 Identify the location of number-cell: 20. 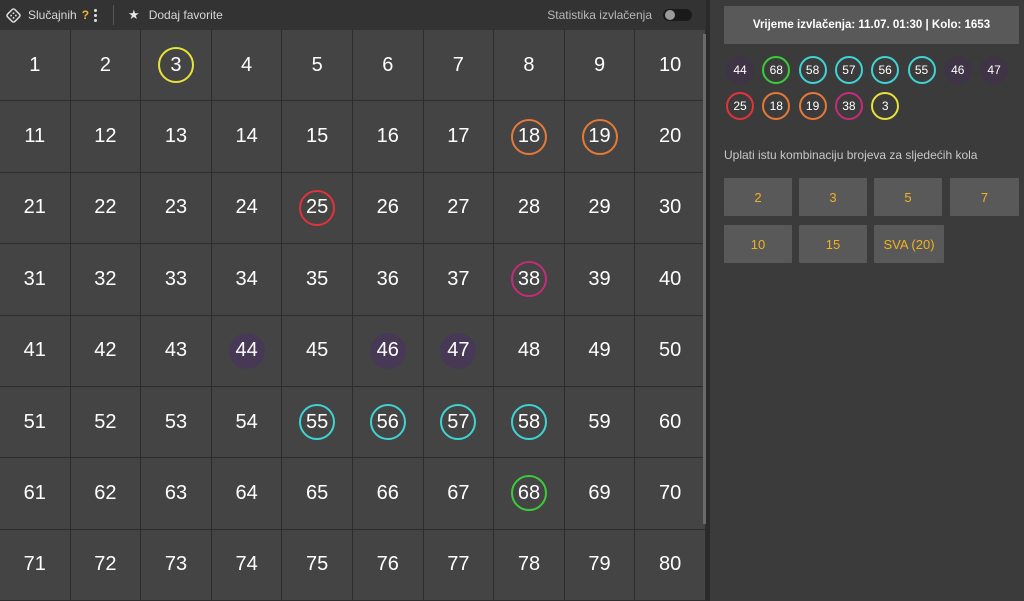
(670, 137).